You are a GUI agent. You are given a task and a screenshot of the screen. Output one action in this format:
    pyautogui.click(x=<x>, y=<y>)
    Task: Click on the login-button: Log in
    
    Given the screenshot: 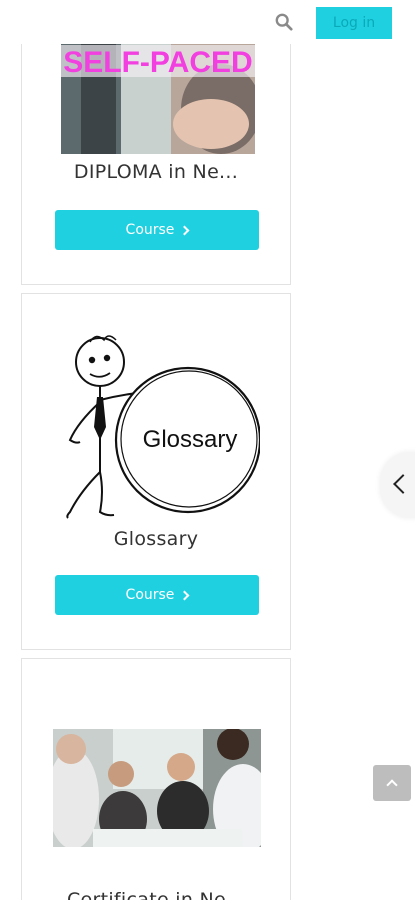 What is the action you would take?
    pyautogui.click(x=354, y=23)
    